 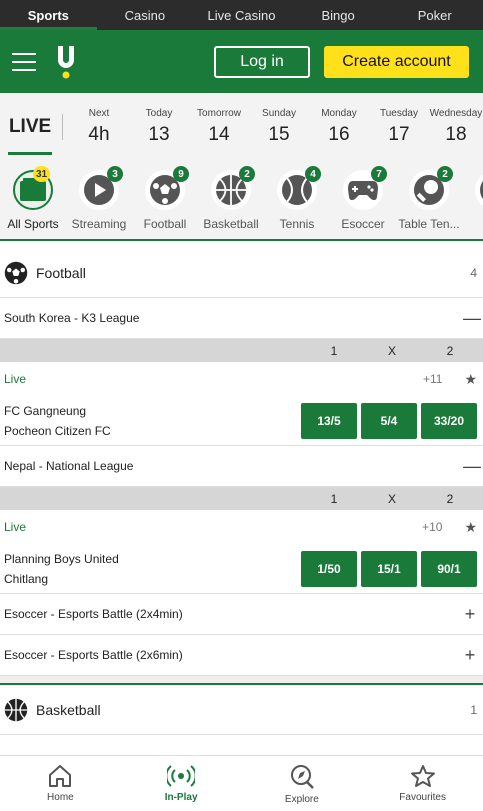 What do you see at coordinates (61, 569) in the screenshot?
I see `event-teams: Planning Boys United Chitlang` at bounding box center [61, 569].